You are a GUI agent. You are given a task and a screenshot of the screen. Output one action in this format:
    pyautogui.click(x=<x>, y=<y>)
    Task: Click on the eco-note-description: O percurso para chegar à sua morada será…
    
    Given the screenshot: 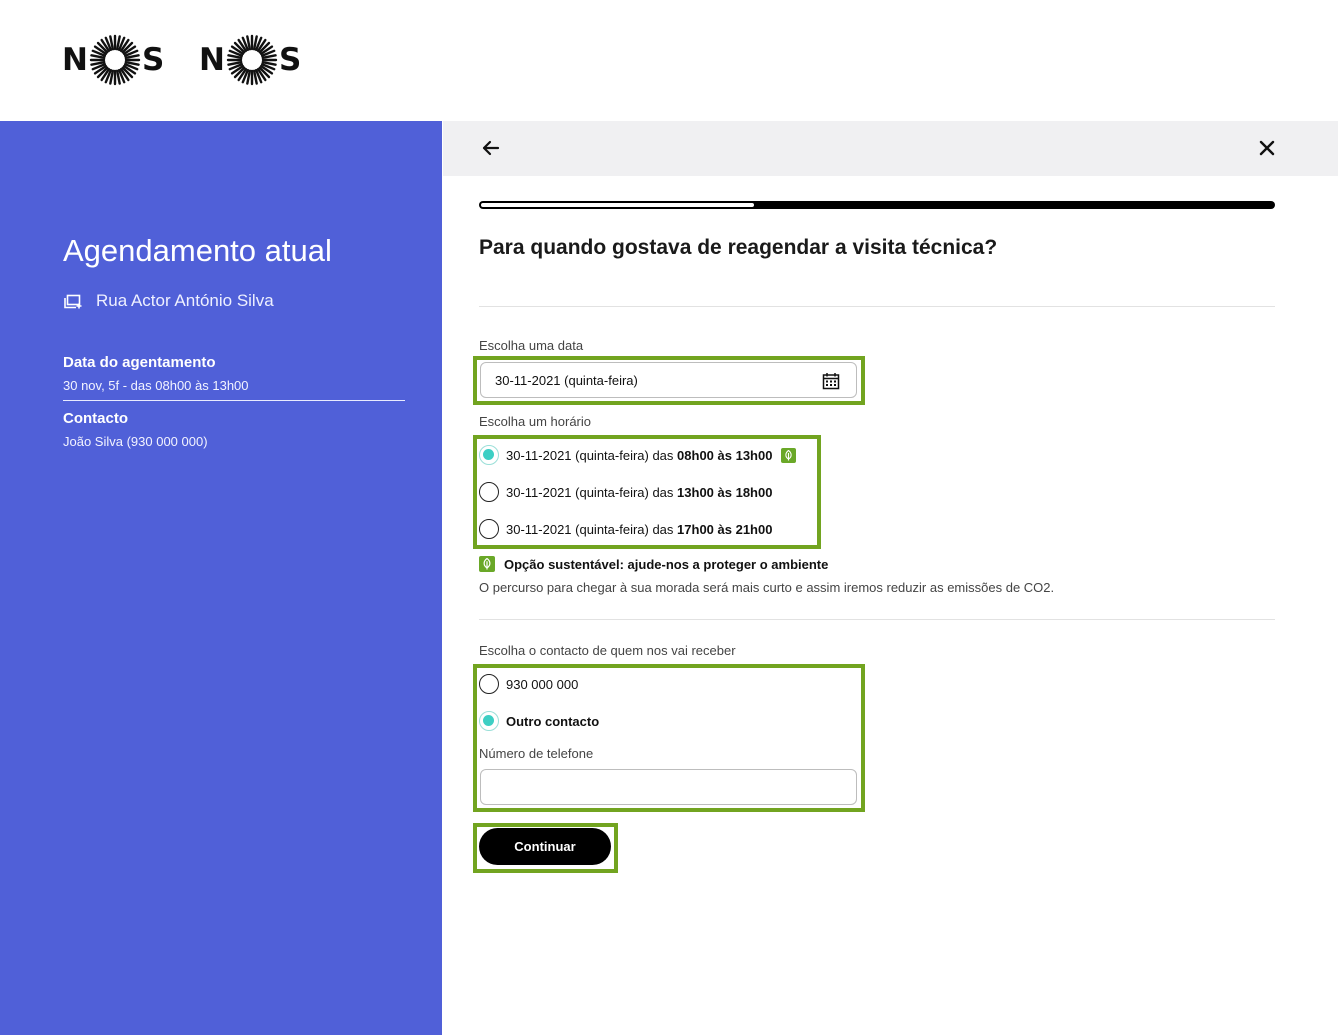 What is the action you would take?
    pyautogui.click(x=767, y=587)
    